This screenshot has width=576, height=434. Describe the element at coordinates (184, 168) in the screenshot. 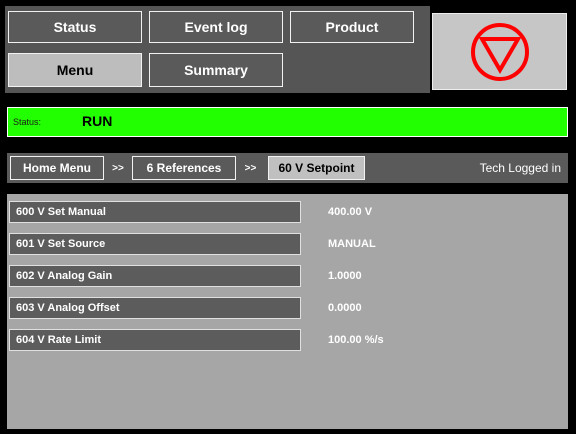

I see `breadcrumb-6-references: 6 References` at that location.